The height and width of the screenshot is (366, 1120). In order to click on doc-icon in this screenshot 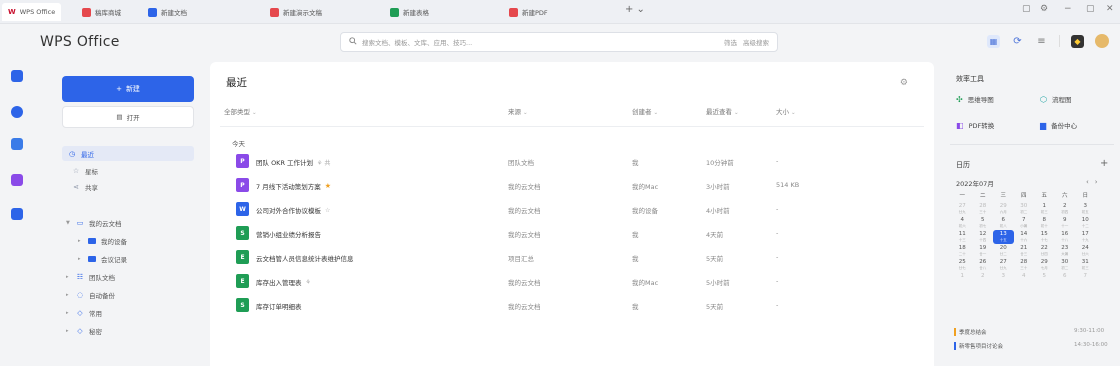, I will do `click(17, 76)`.